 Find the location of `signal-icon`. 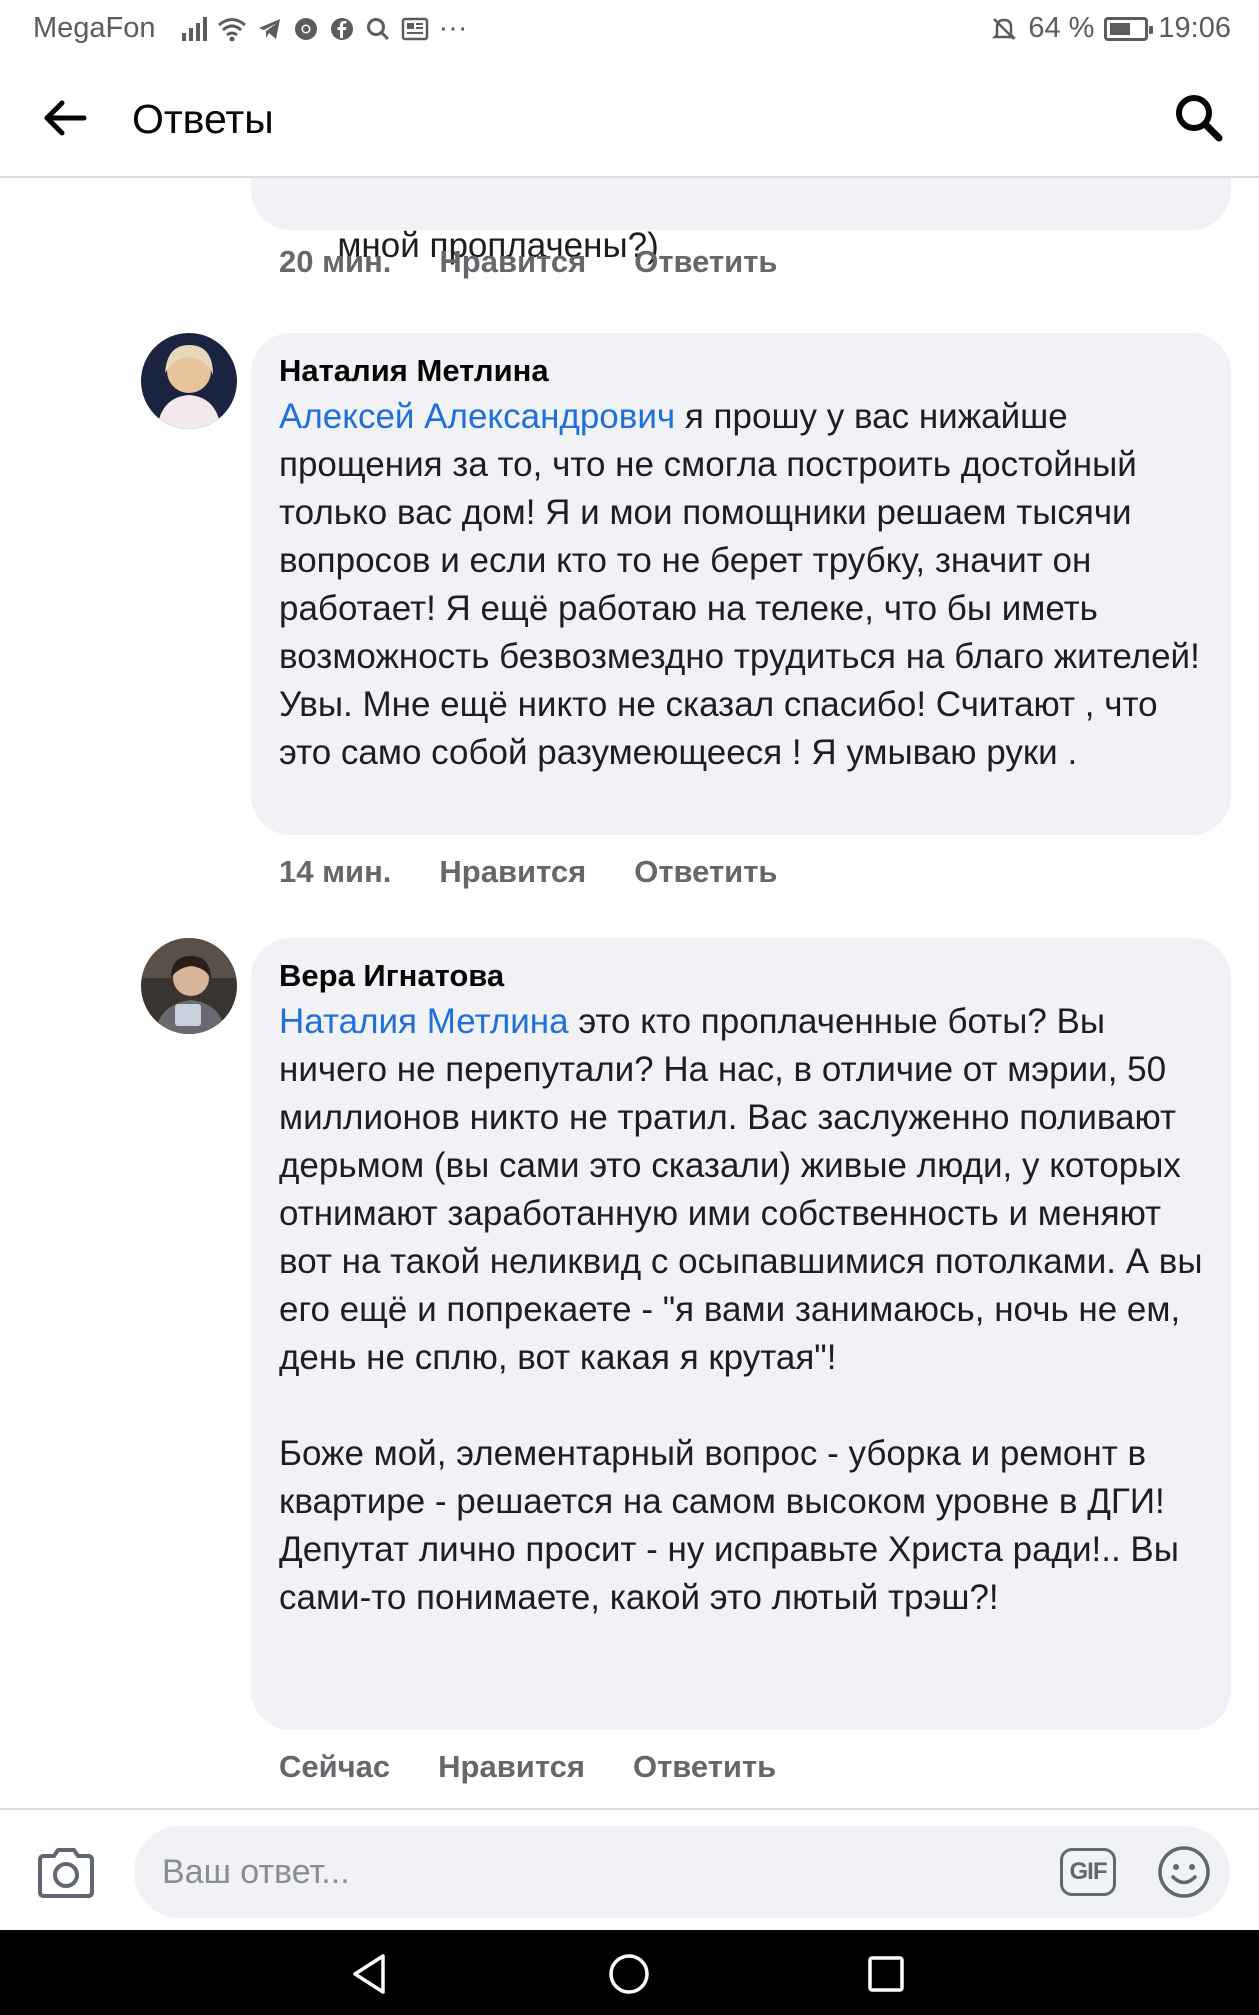

signal-icon is located at coordinates (194, 28).